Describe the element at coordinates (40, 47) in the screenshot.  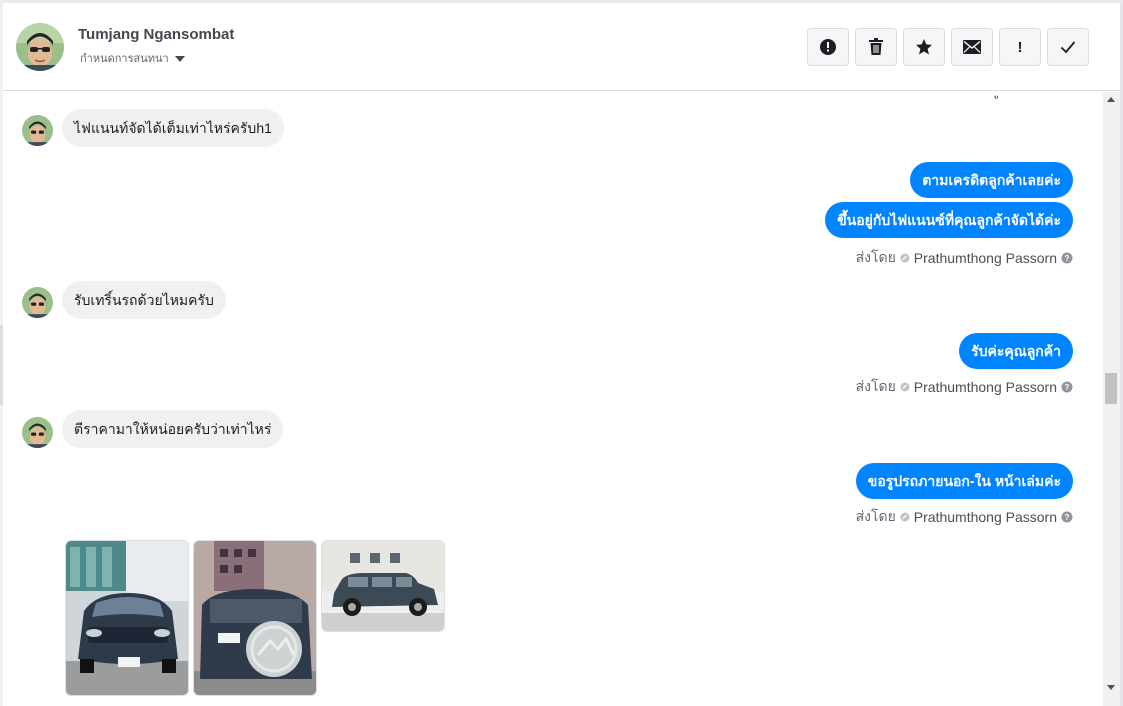
I see `contact-avatar` at that location.